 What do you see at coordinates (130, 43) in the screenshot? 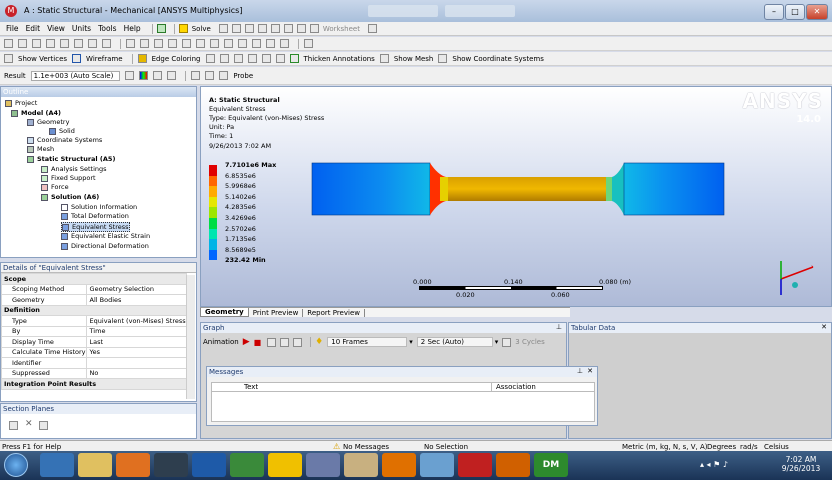
I see `rotate-icon` at bounding box center [130, 43].